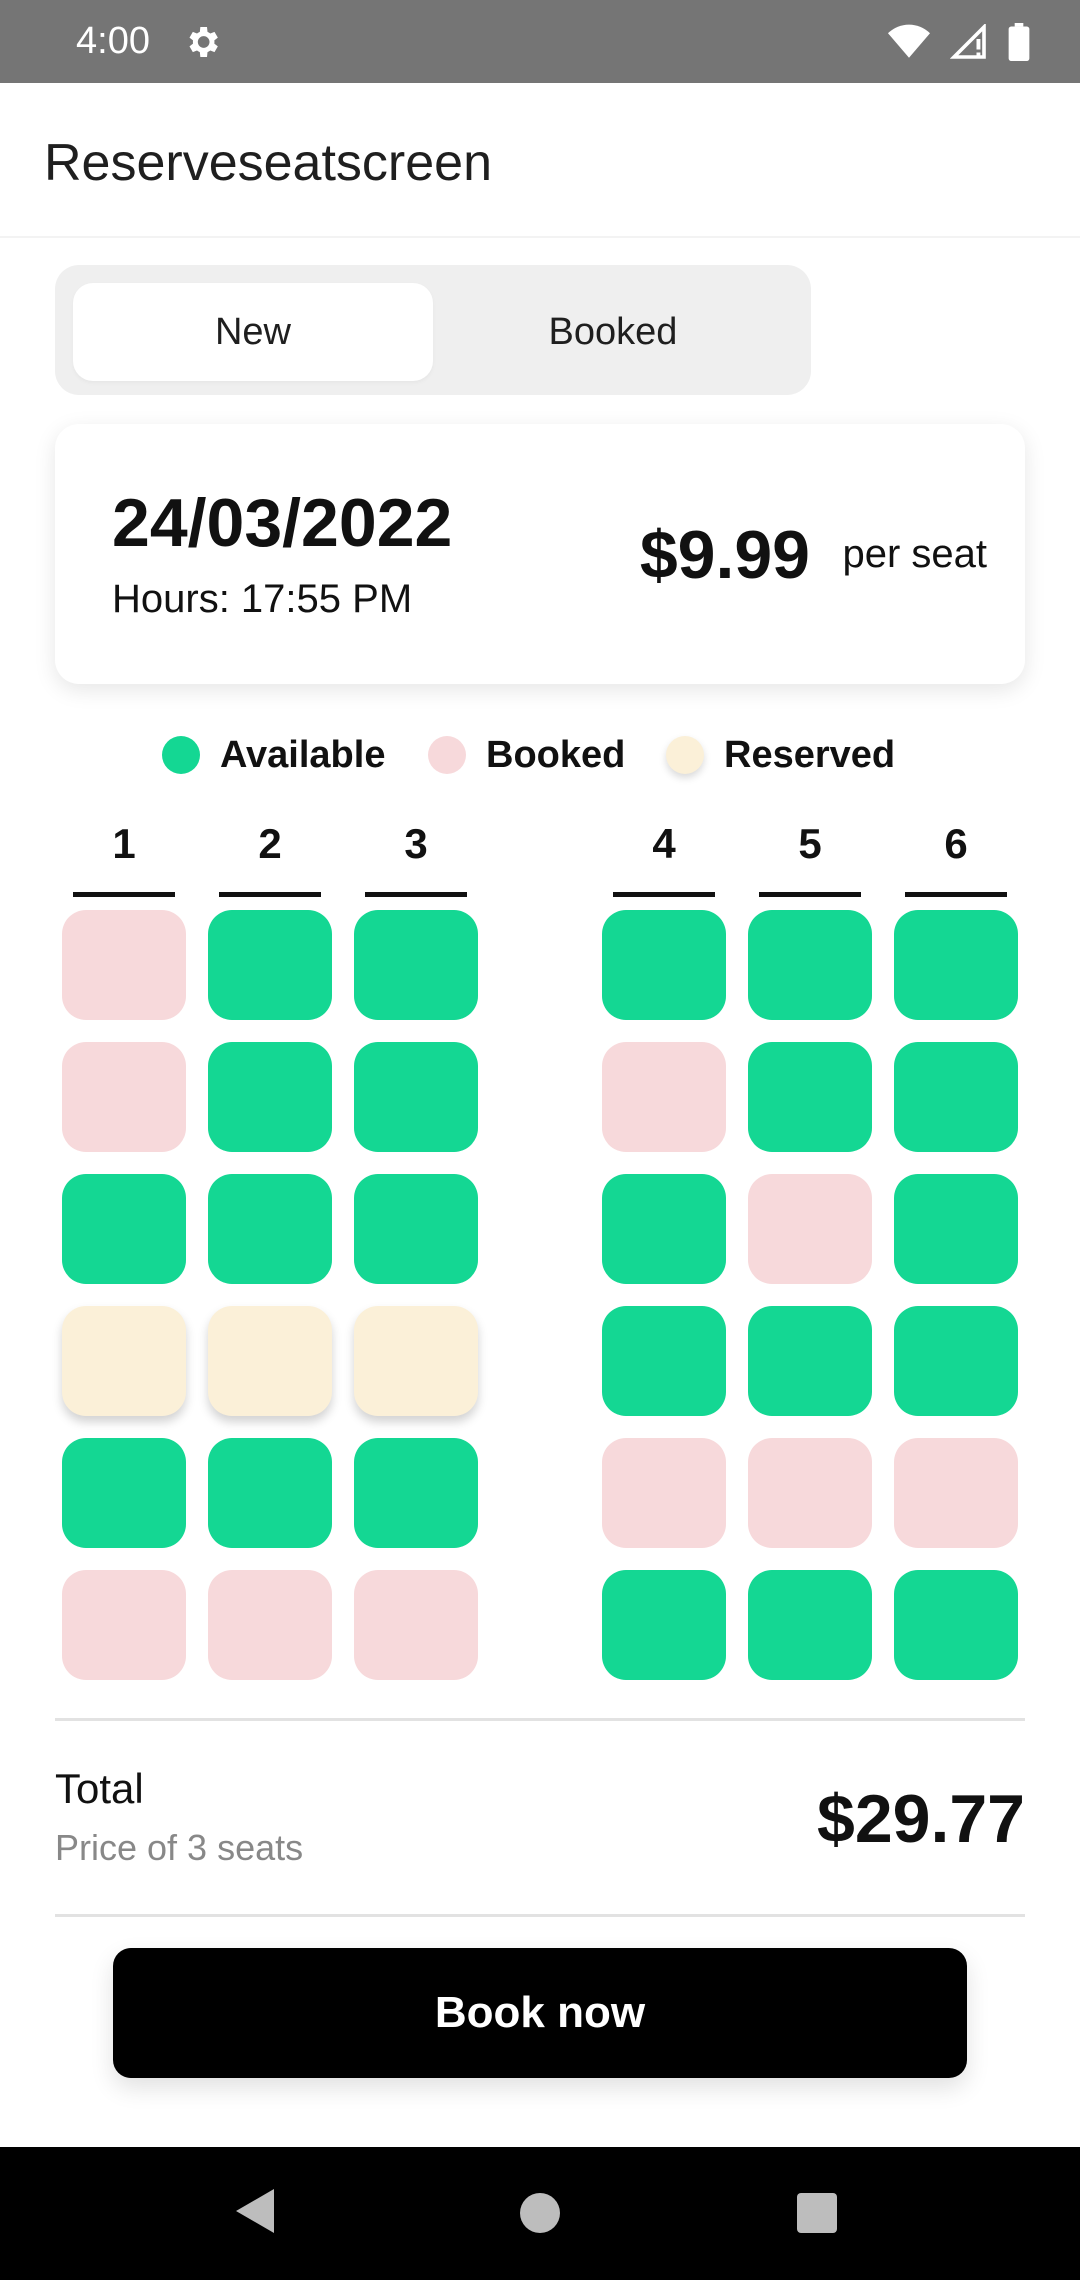 Image resolution: width=1080 pixels, height=2280 pixels. I want to click on total-amount: $29.77, so click(921, 1819).